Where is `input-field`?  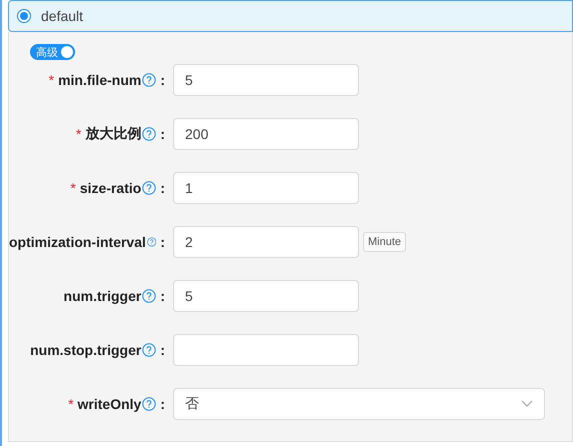
input-field is located at coordinates (266, 350).